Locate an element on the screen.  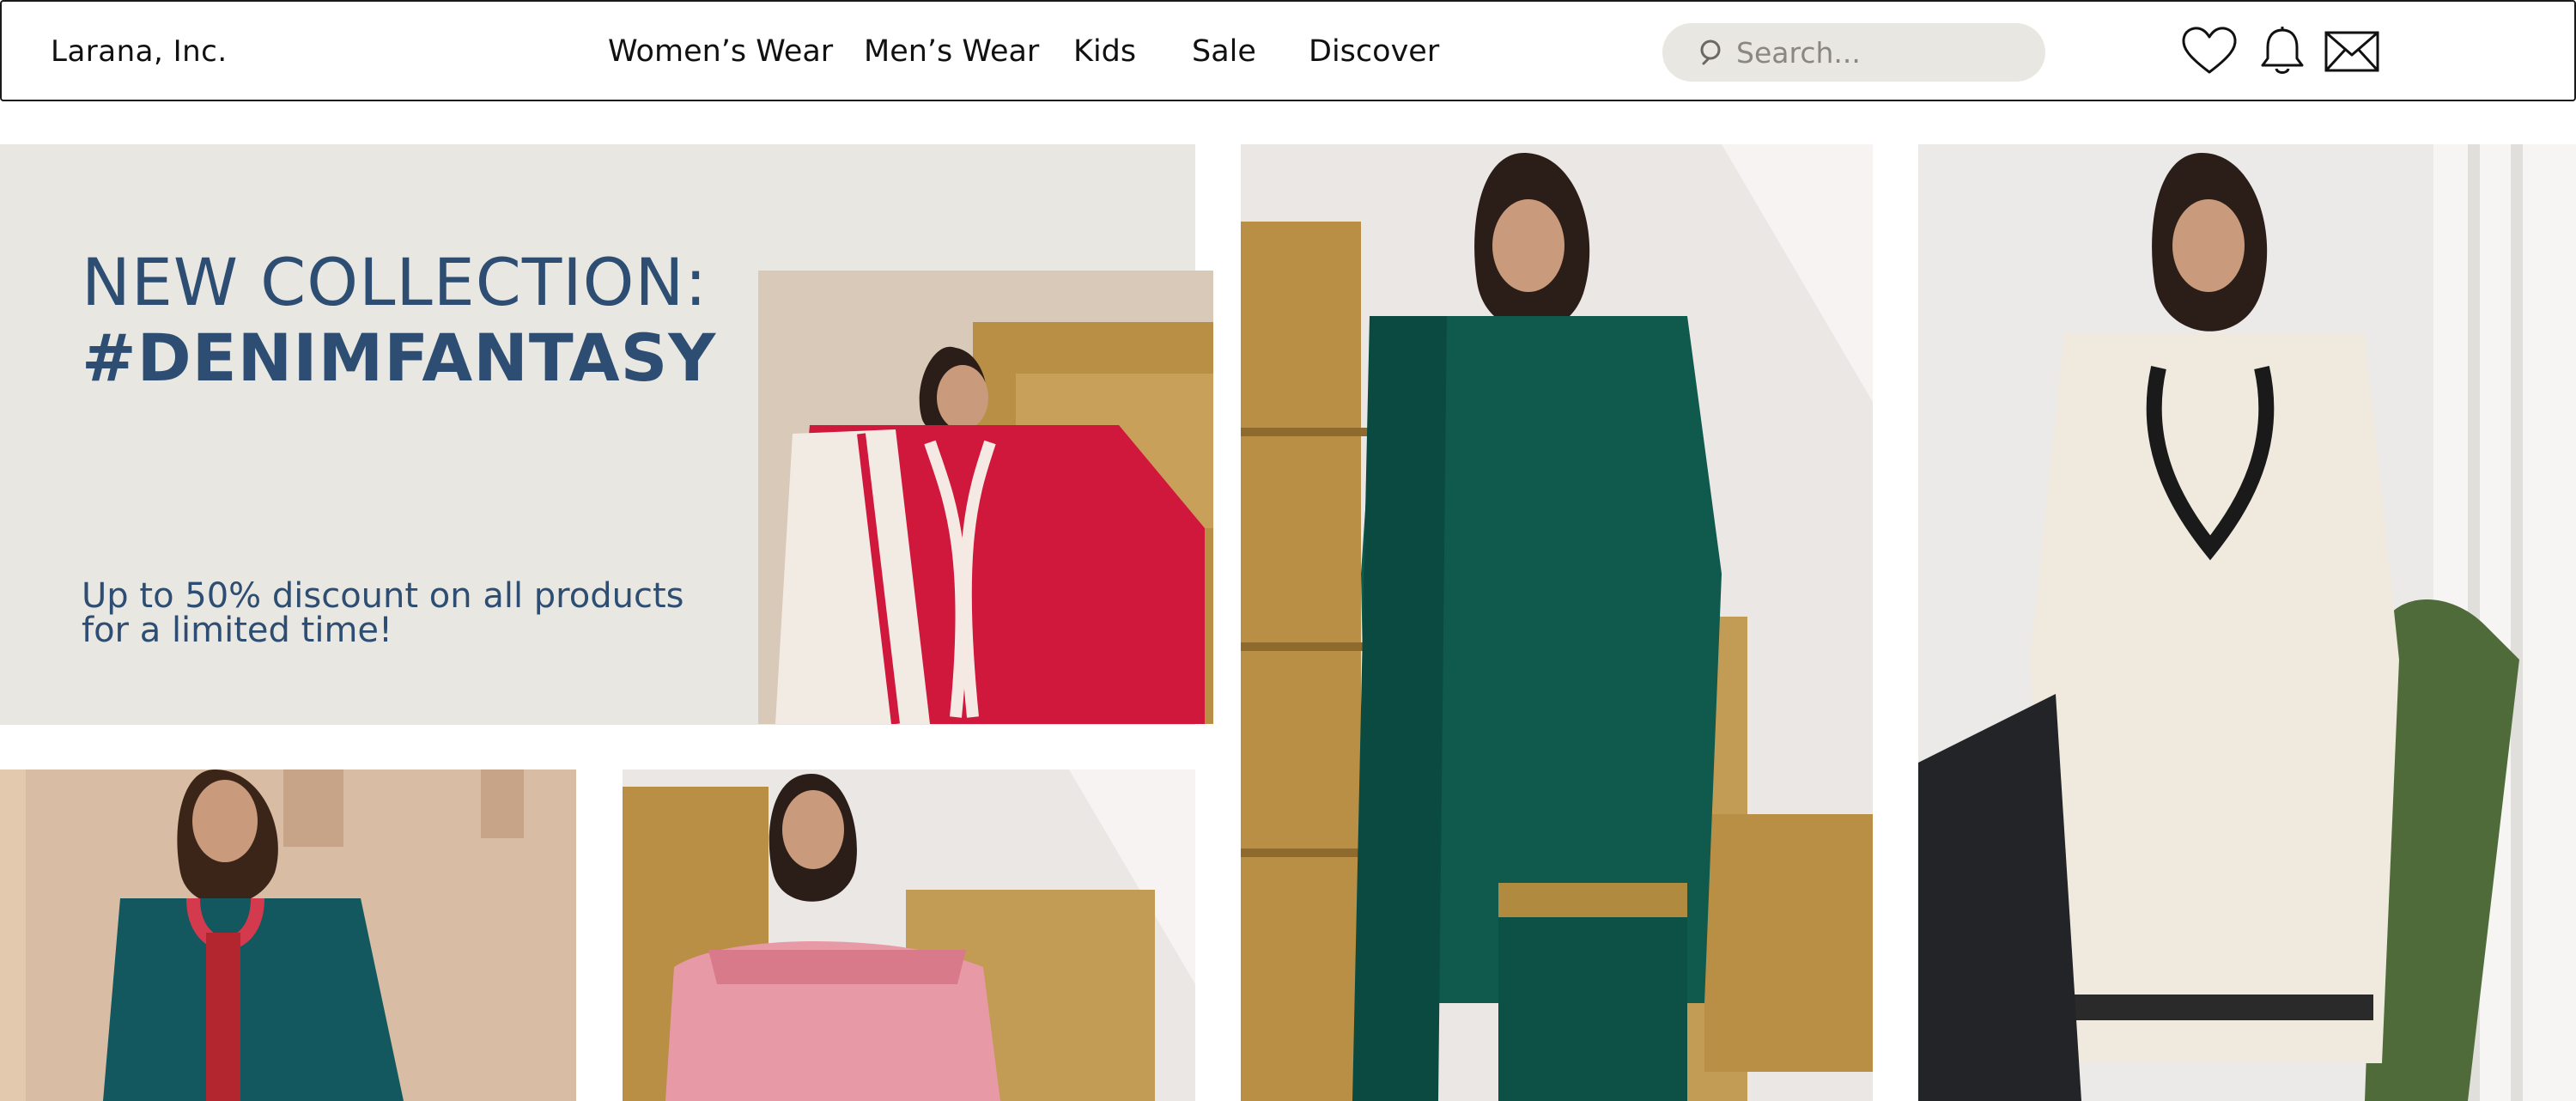
product-red-embroidered-tile is located at coordinates (985, 498).